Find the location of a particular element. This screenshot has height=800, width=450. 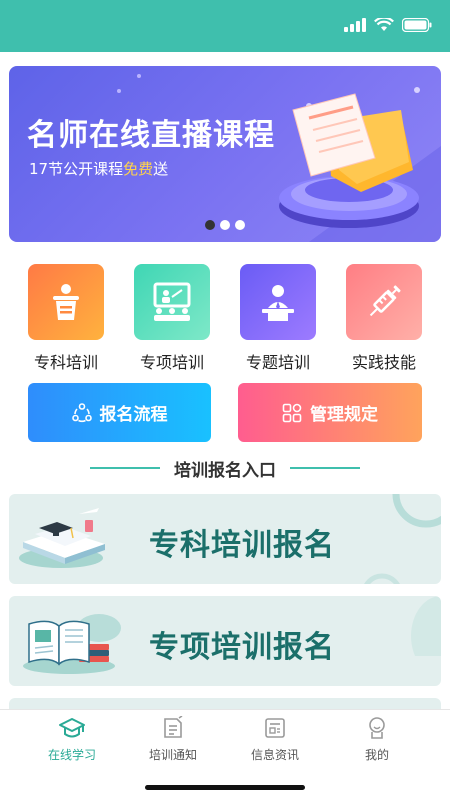

category-practical-skills: 实践技能 is located at coordinates (384, 318).